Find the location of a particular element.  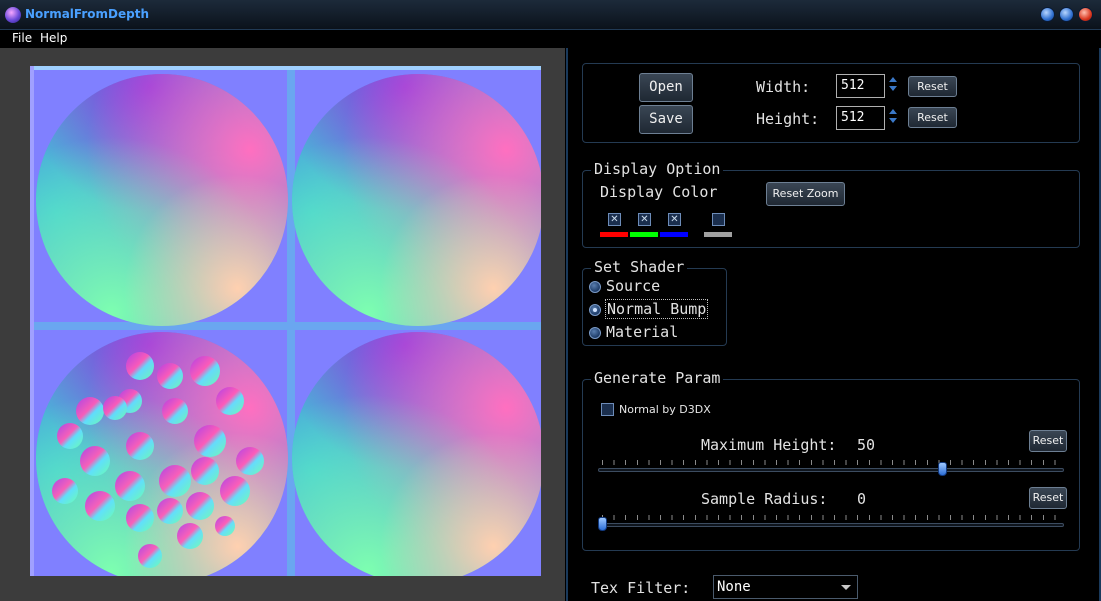

chevron-down-icon is located at coordinates (846, 587).